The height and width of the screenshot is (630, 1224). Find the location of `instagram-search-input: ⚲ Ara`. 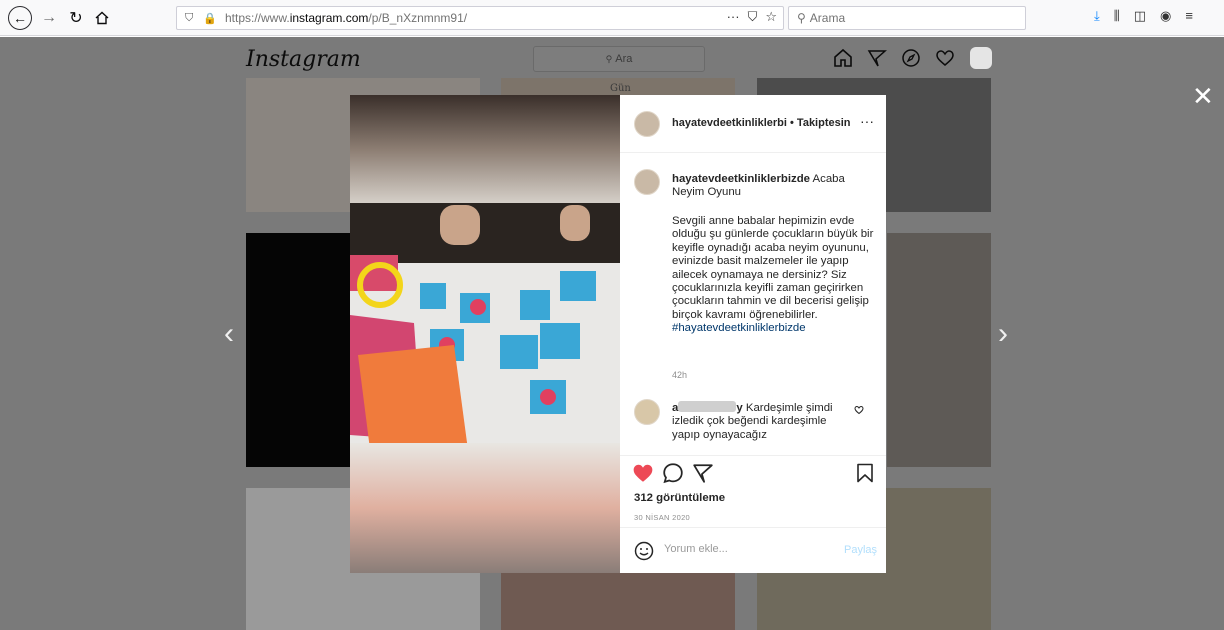

instagram-search-input: ⚲ Ara is located at coordinates (619, 59).